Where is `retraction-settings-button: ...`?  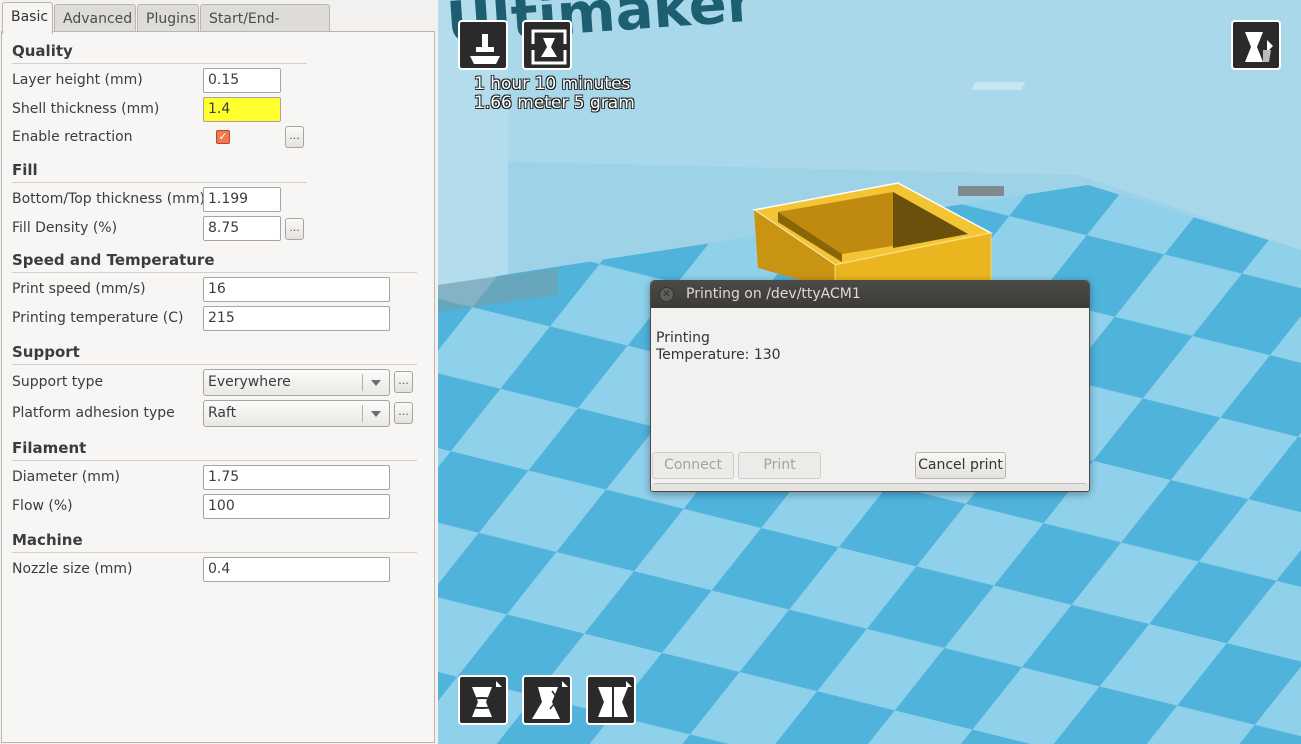 retraction-settings-button: ... is located at coordinates (294, 137).